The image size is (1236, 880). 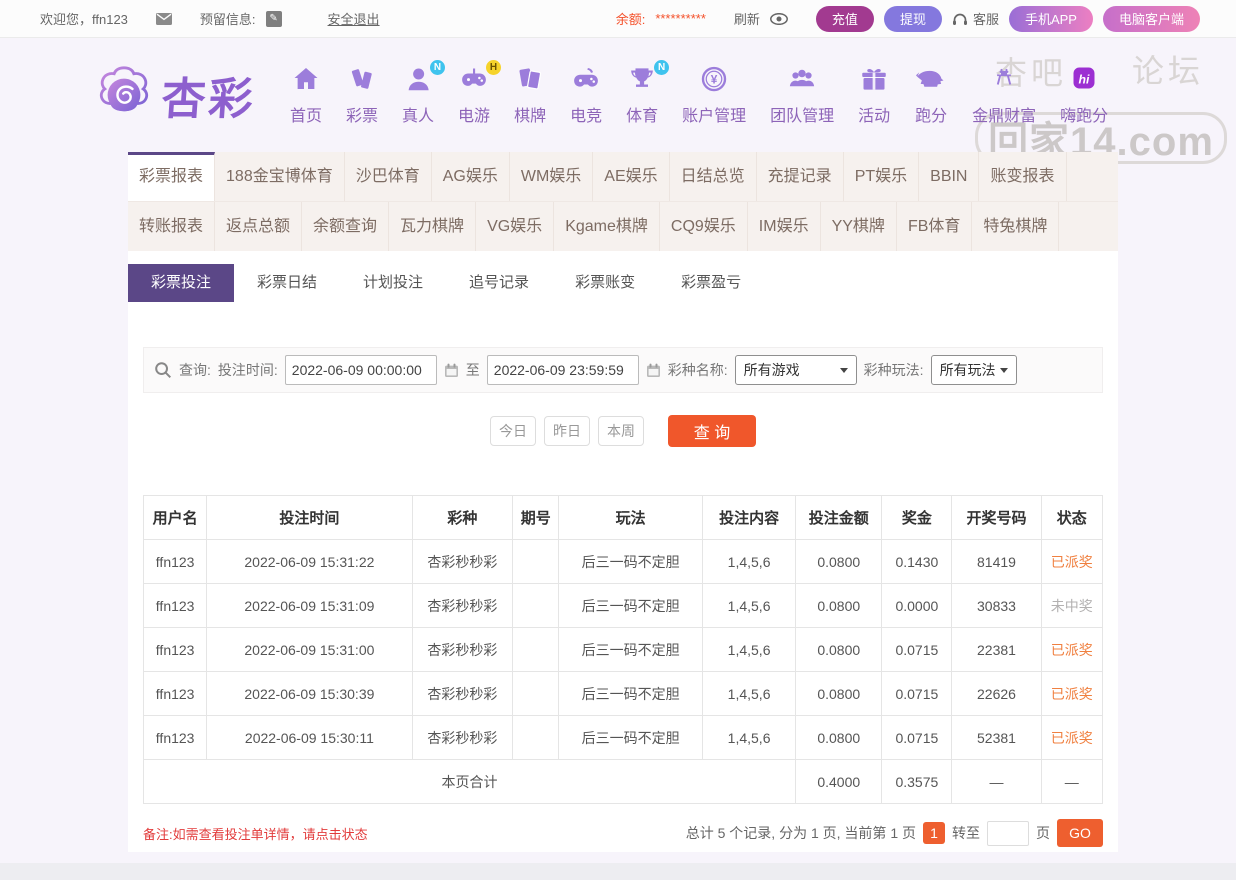 I want to click on tab-vg: VG娱乐, so click(x=515, y=226).